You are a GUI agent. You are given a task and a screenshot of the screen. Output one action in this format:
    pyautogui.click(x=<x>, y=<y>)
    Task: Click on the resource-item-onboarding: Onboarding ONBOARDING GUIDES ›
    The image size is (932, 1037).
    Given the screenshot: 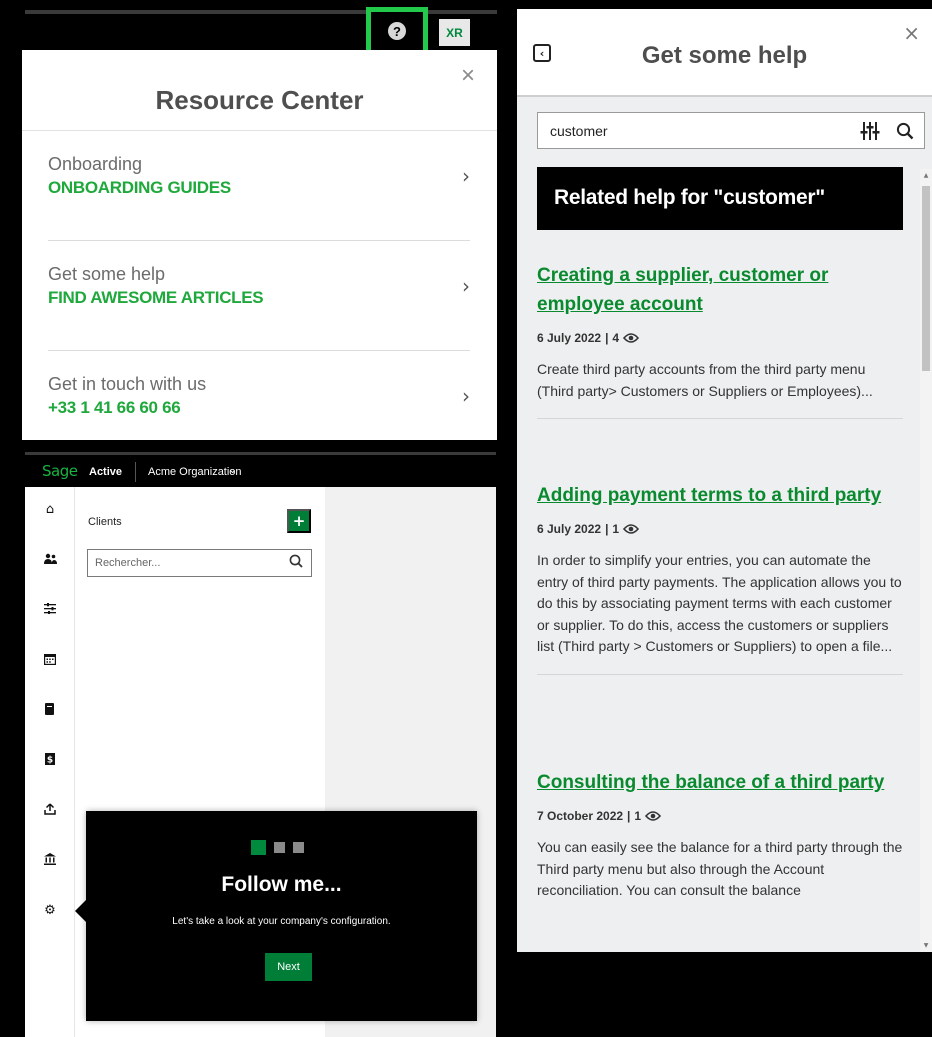 What is the action you would take?
    pyautogui.click(x=259, y=186)
    